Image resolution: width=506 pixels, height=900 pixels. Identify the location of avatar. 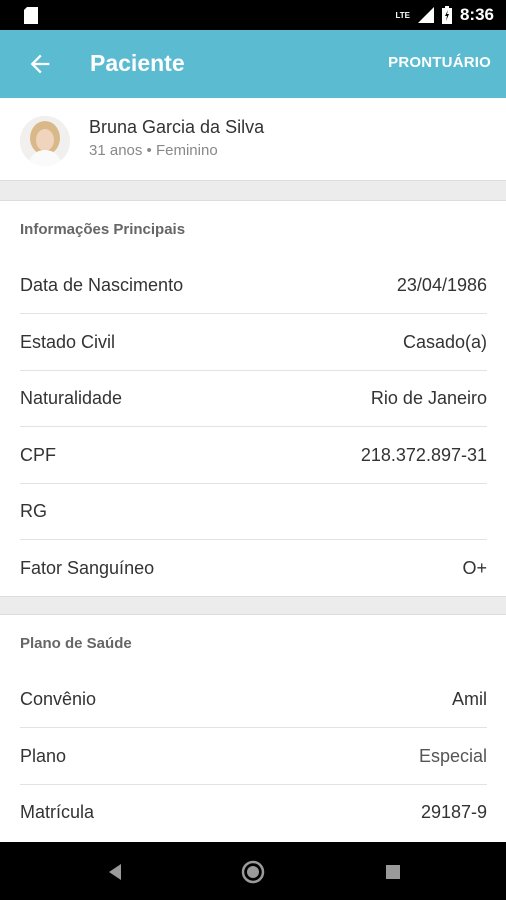
(45, 141).